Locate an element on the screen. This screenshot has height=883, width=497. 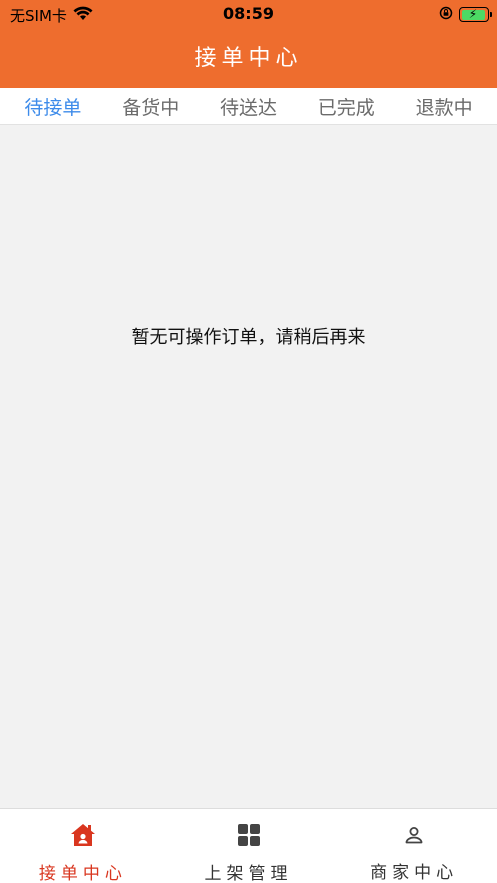
tabbar-label-order-center: 接单中心 is located at coordinates (82, 873).